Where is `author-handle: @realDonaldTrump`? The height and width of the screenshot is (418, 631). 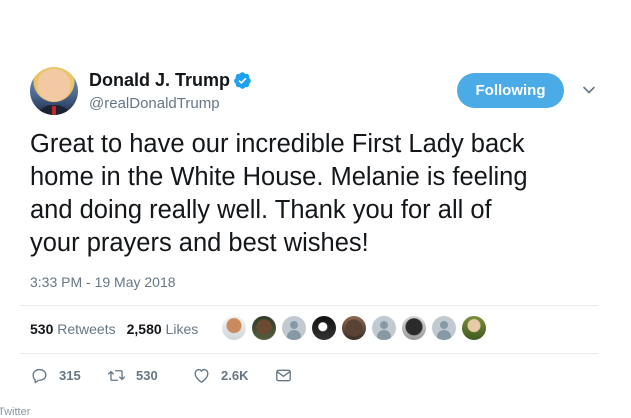
author-handle: @realDonaldTrump is located at coordinates (154, 103).